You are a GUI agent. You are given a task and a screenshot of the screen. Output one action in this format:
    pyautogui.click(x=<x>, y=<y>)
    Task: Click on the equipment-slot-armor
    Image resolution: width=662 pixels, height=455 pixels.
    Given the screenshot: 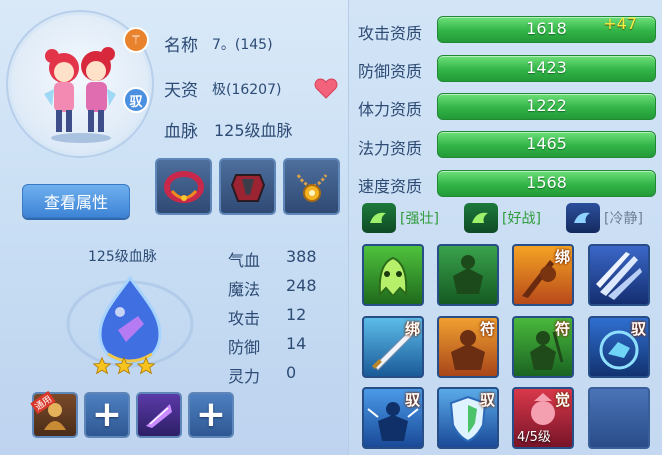 What is the action you would take?
    pyautogui.click(x=247, y=186)
    